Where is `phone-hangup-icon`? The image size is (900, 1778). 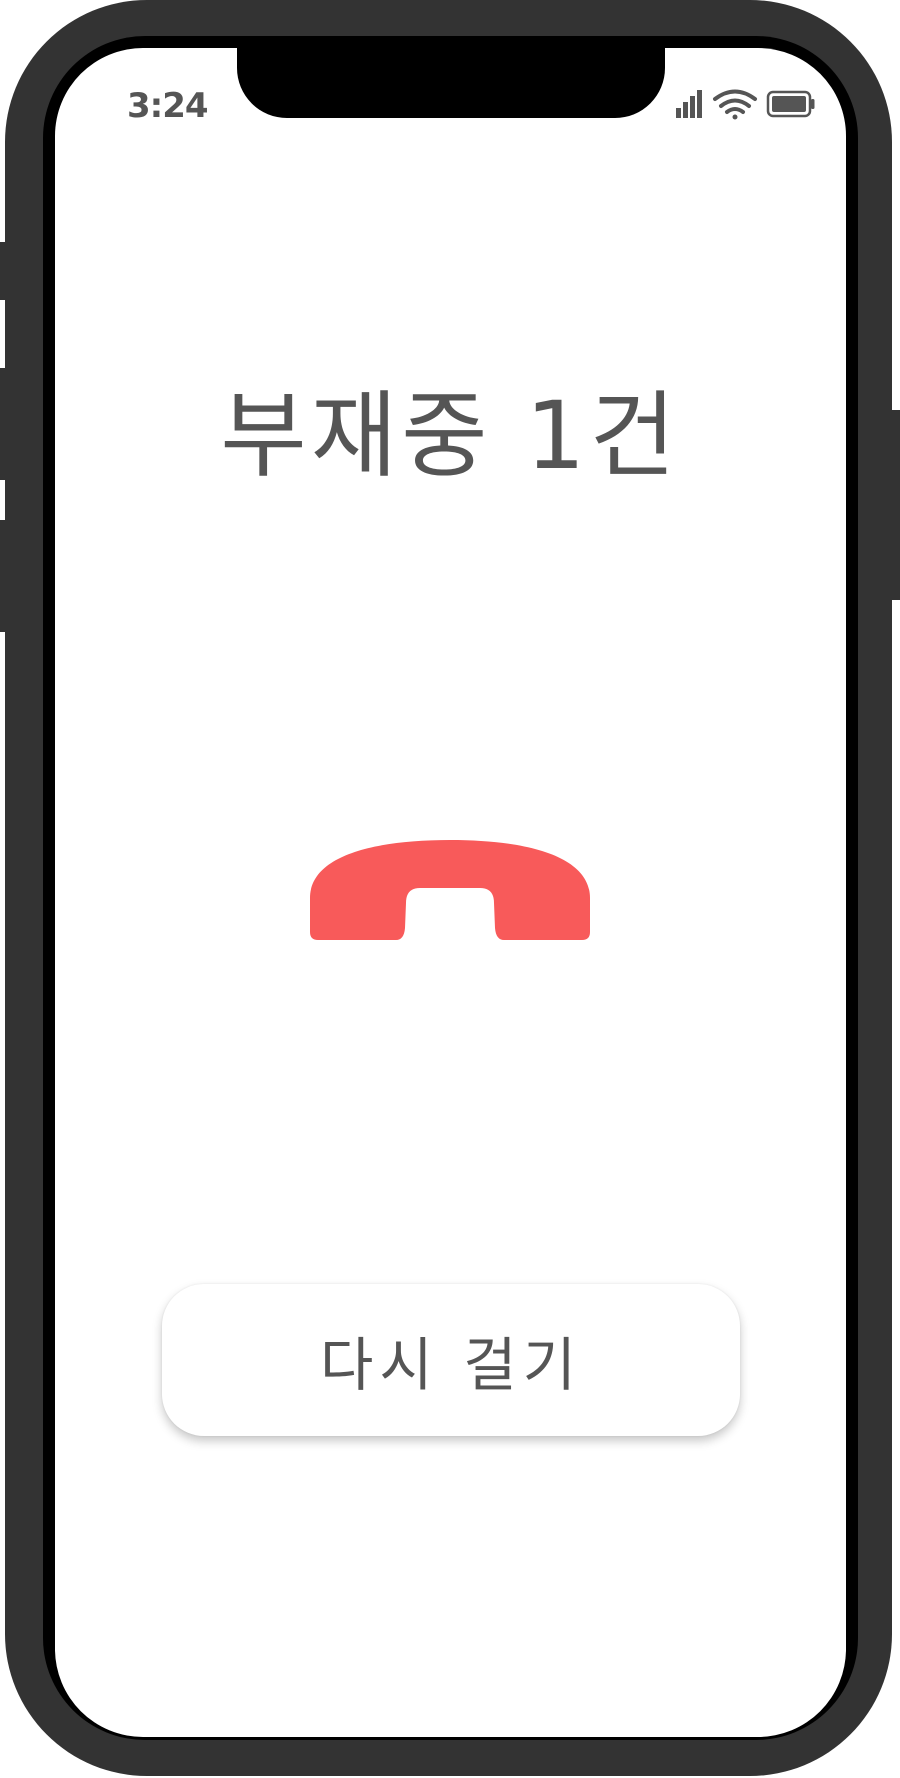
phone-hangup-icon is located at coordinates (450, 890).